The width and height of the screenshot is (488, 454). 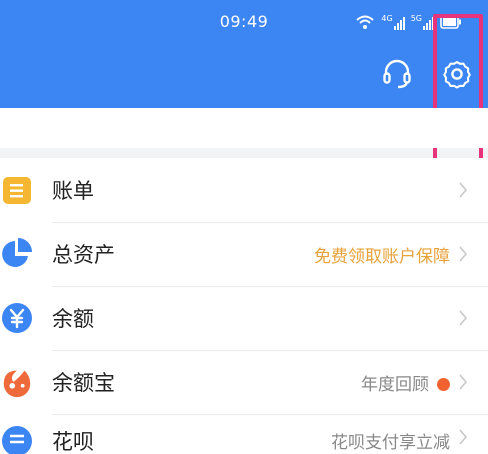 I want to click on bill-icon, so click(x=17, y=190).